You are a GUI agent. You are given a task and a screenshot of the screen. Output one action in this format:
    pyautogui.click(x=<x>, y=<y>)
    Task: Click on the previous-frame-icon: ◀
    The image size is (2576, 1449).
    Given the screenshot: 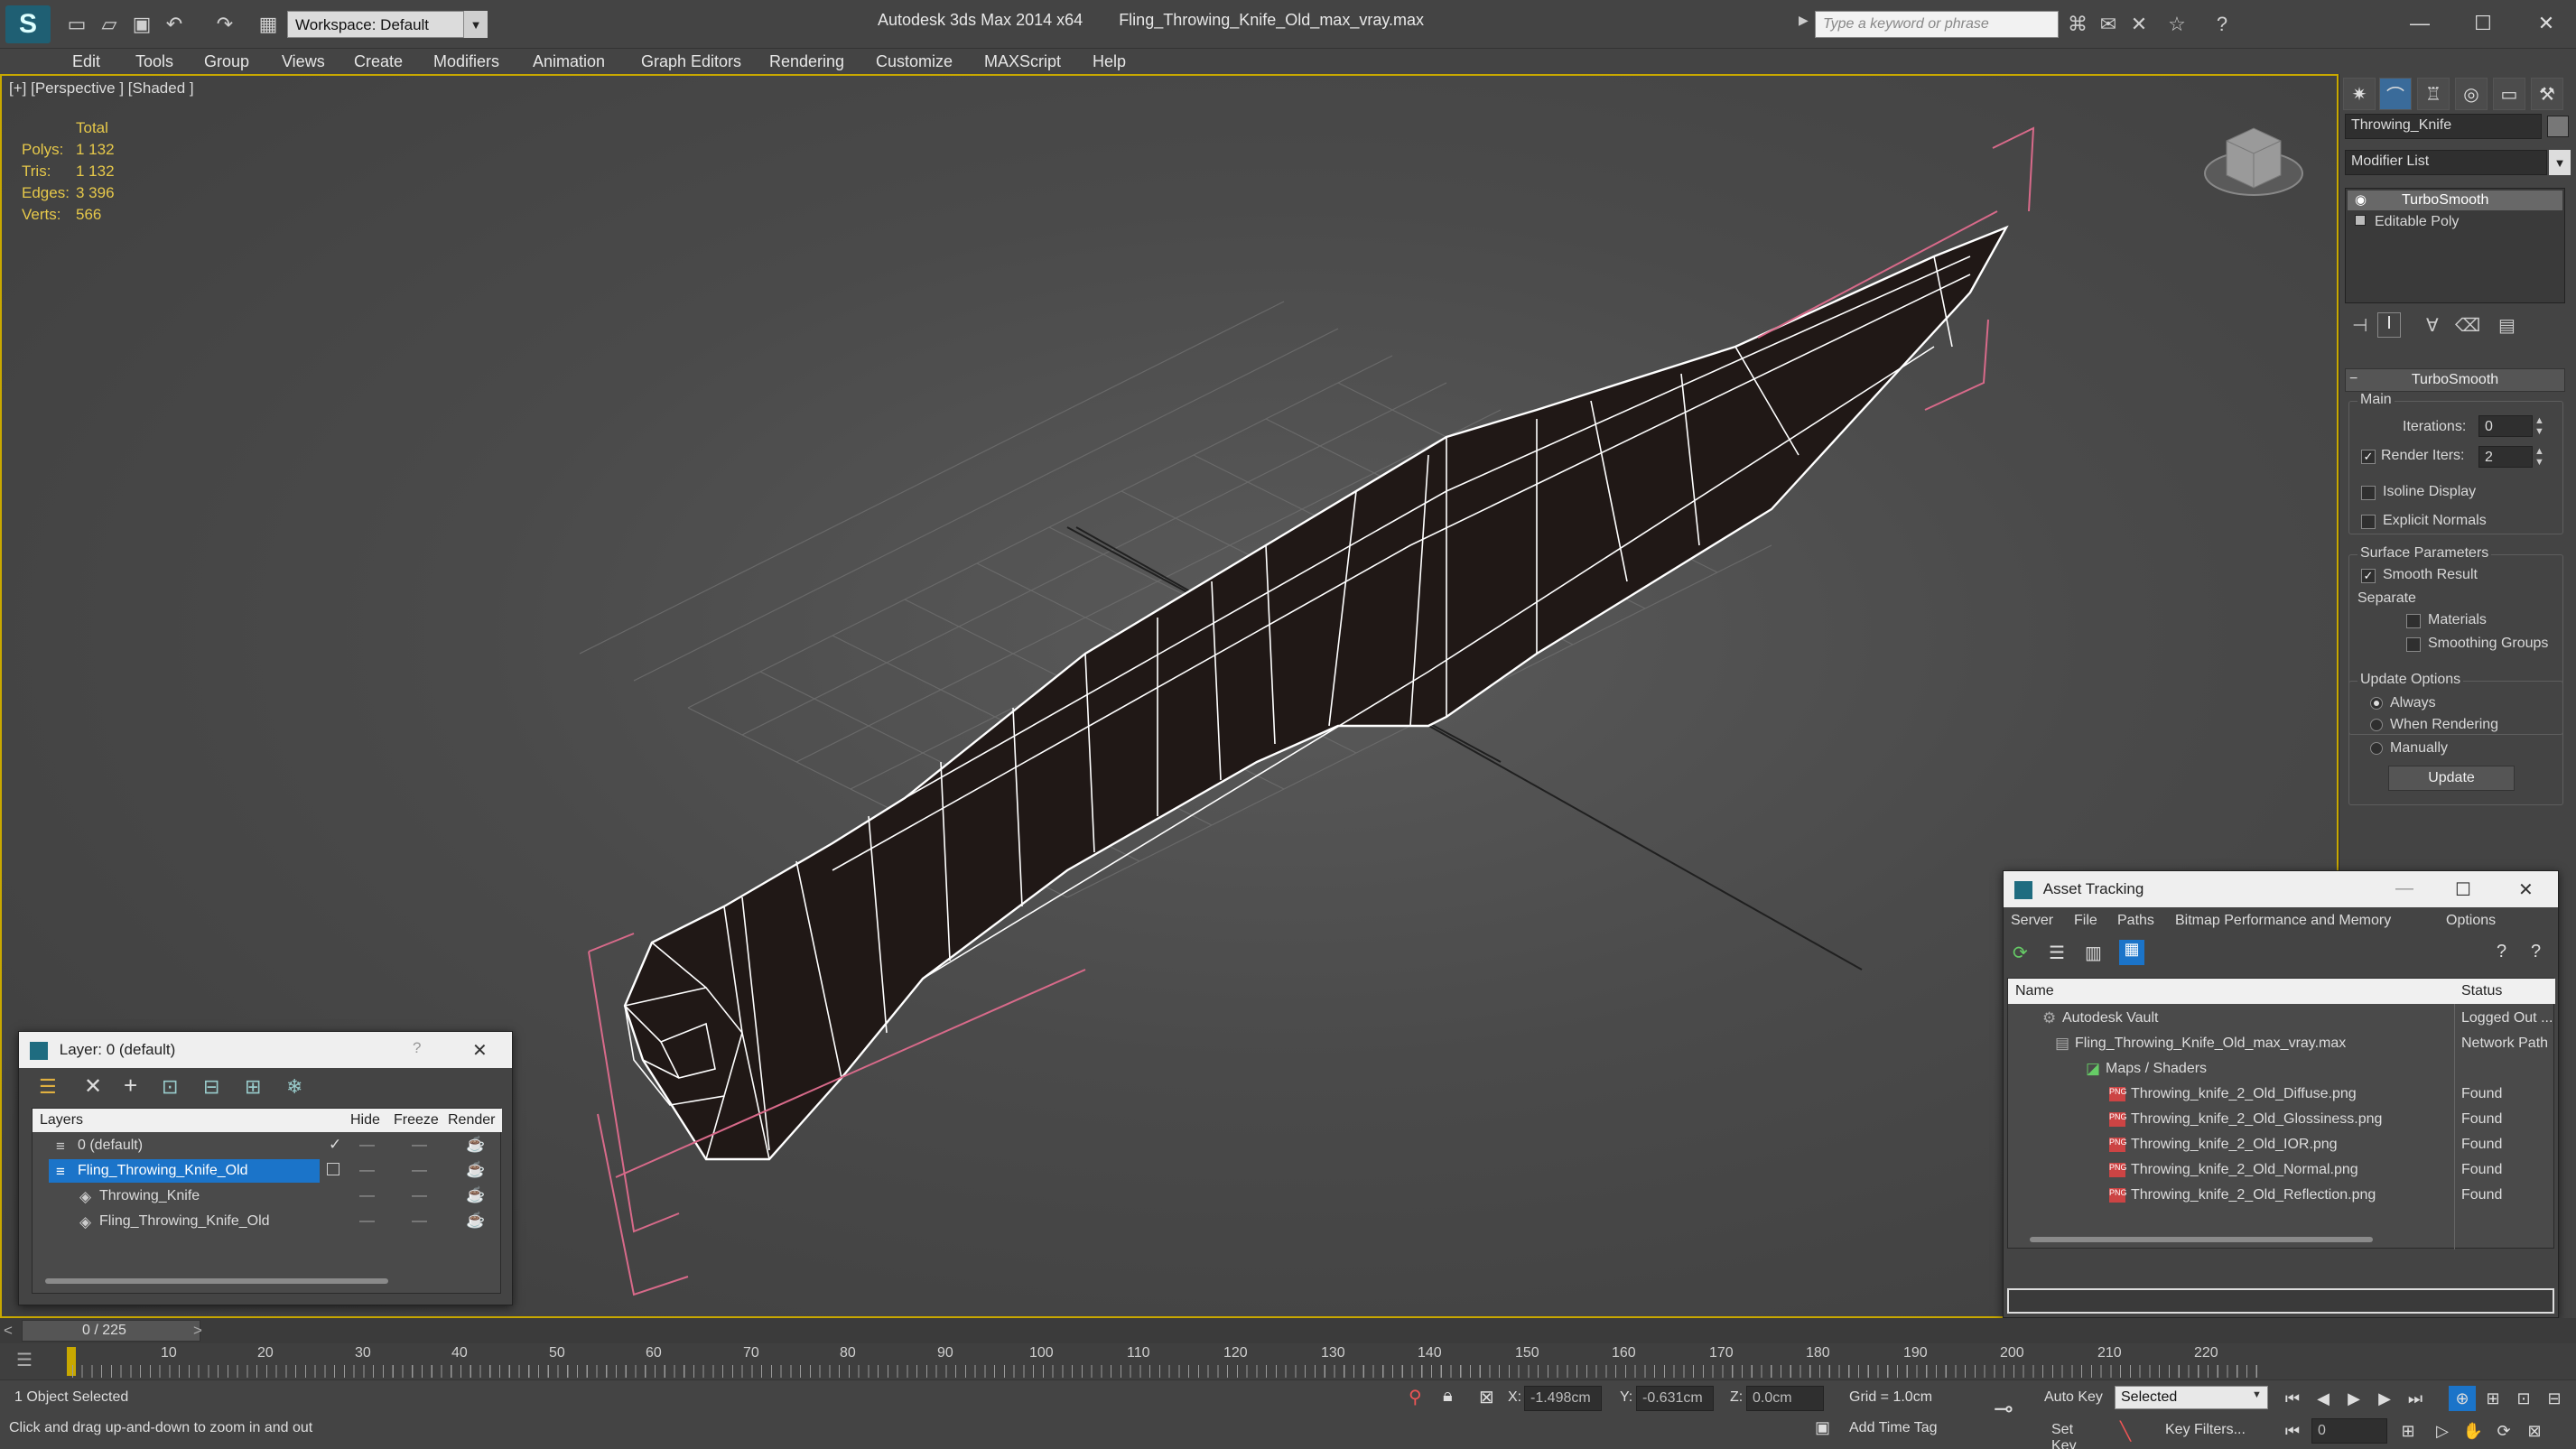 What is the action you would take?
    pyautogui.click(x=2323, y=1398)
    